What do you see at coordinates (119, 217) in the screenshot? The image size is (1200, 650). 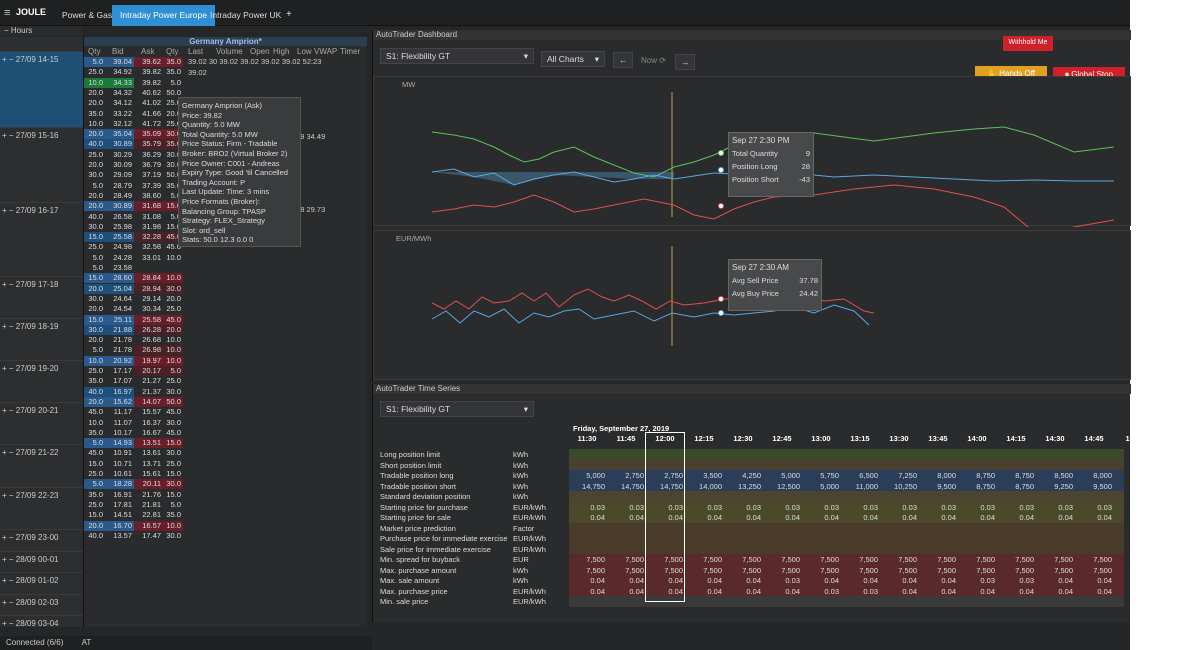 I see `bid-price-cell: 26.58` at bounding box center [119, 217].